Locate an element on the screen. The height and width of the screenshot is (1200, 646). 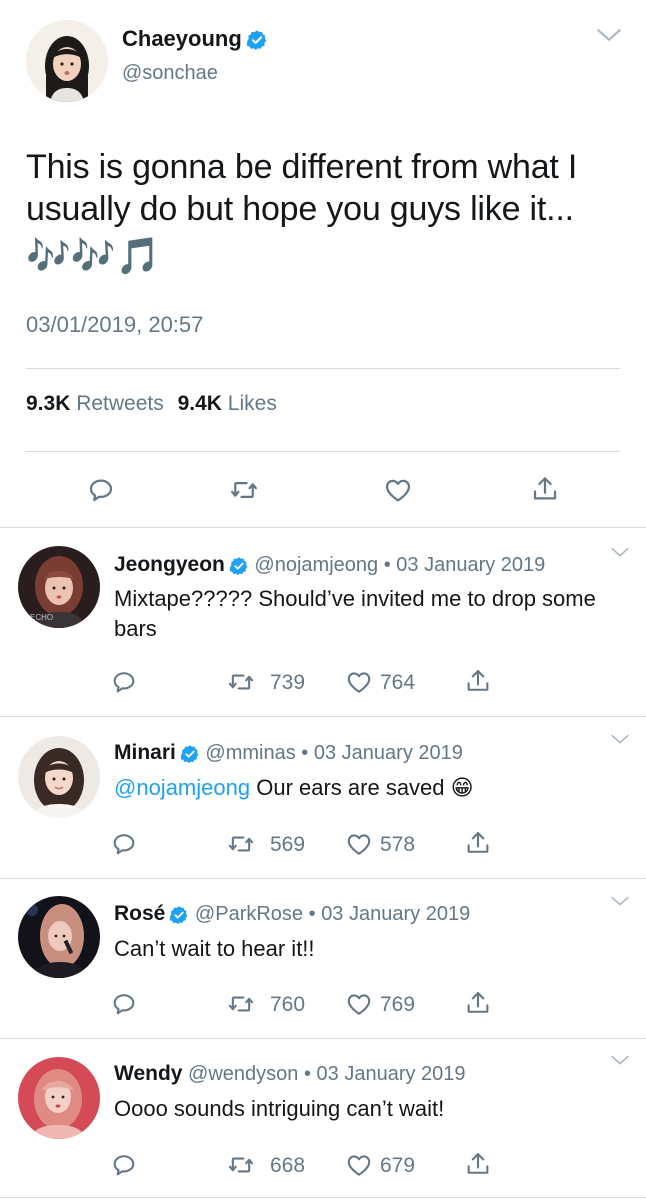
avatar is located at coordinates (67, 61).